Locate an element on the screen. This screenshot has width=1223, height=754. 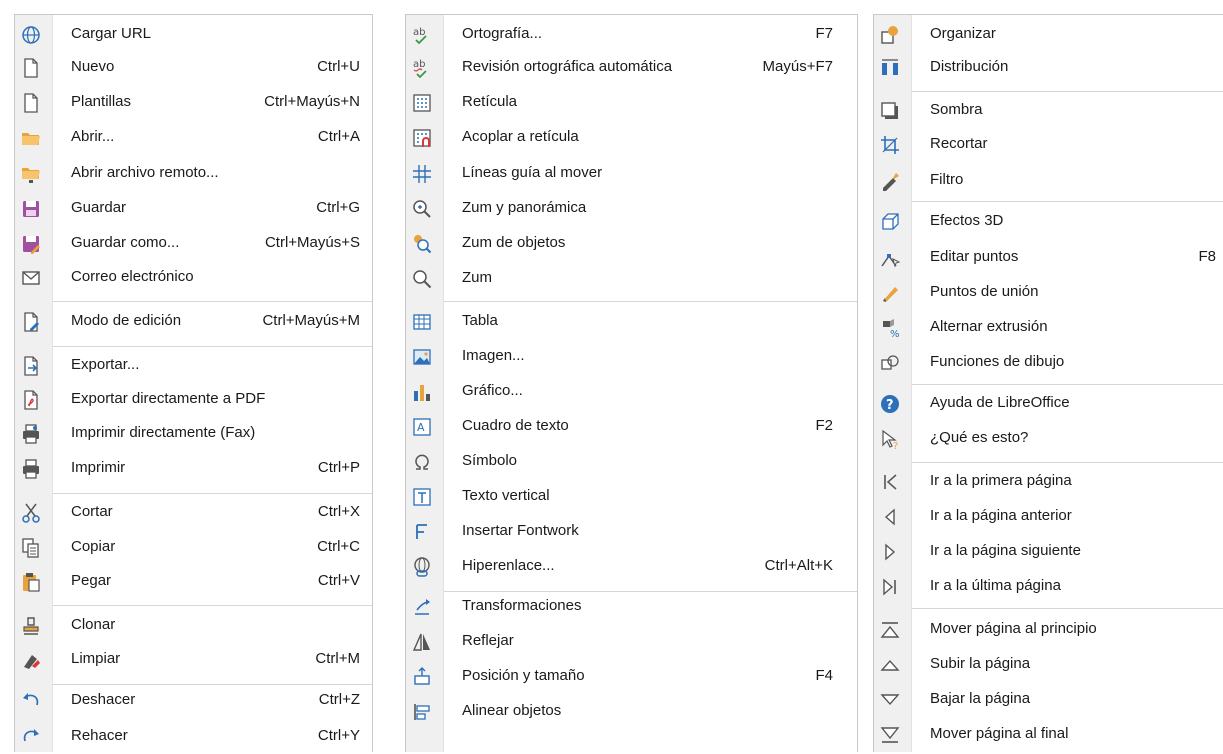
shadow-icon is located at coordinates (890, 111).